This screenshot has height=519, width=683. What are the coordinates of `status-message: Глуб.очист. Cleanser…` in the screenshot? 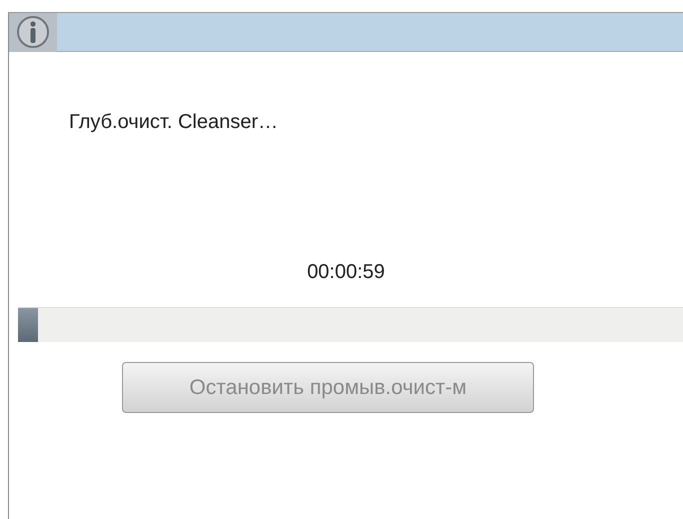 It's located at (173, 122).